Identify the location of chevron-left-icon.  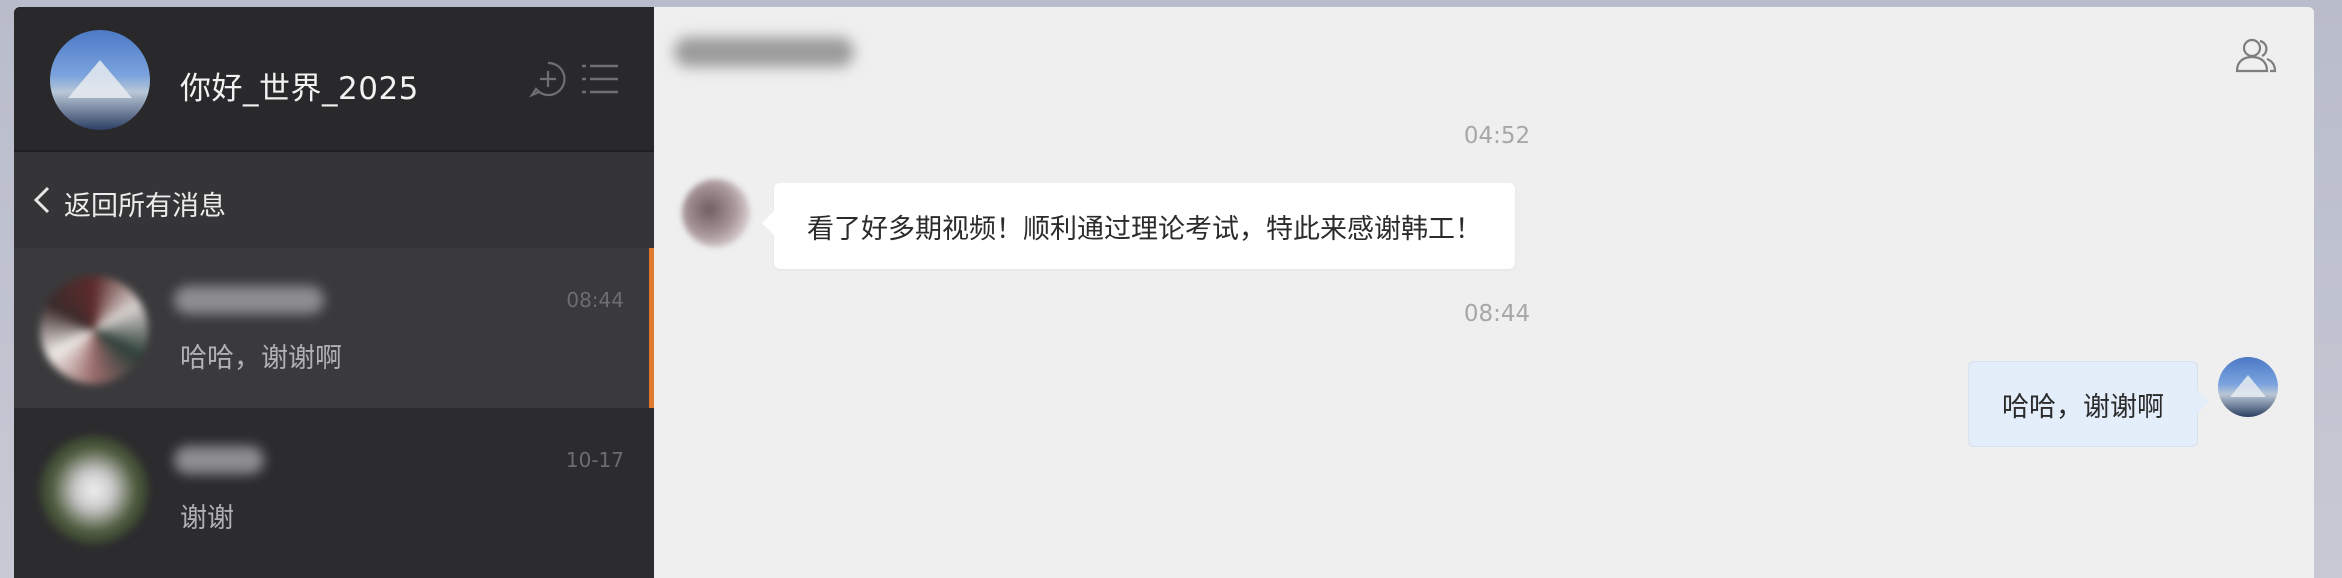
(42, 202).